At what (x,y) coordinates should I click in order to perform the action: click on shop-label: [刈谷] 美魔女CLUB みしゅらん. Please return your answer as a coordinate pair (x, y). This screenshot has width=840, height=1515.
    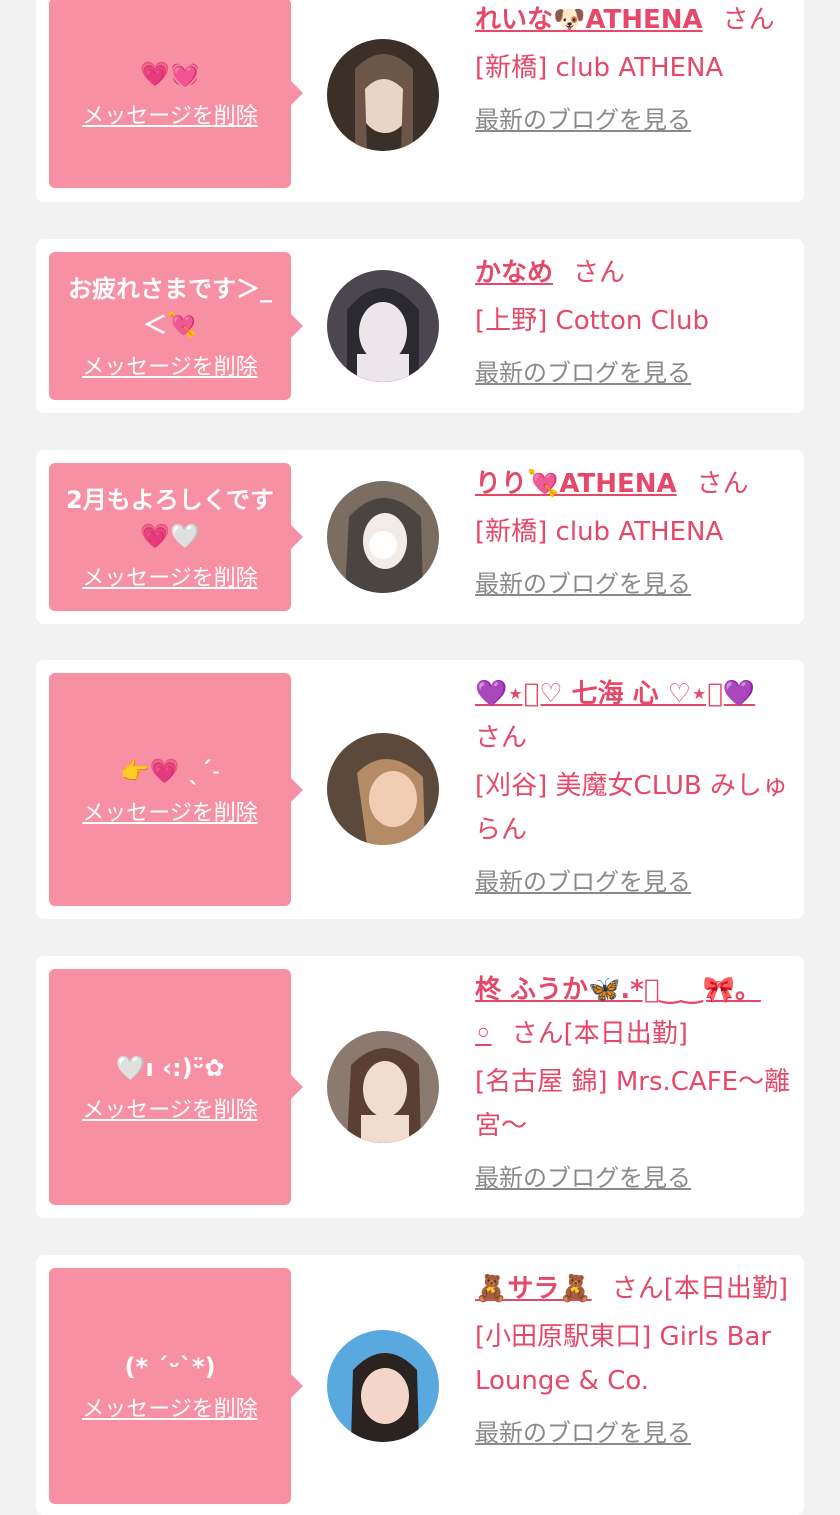
    Looking at the image, I should click on (632, 808).